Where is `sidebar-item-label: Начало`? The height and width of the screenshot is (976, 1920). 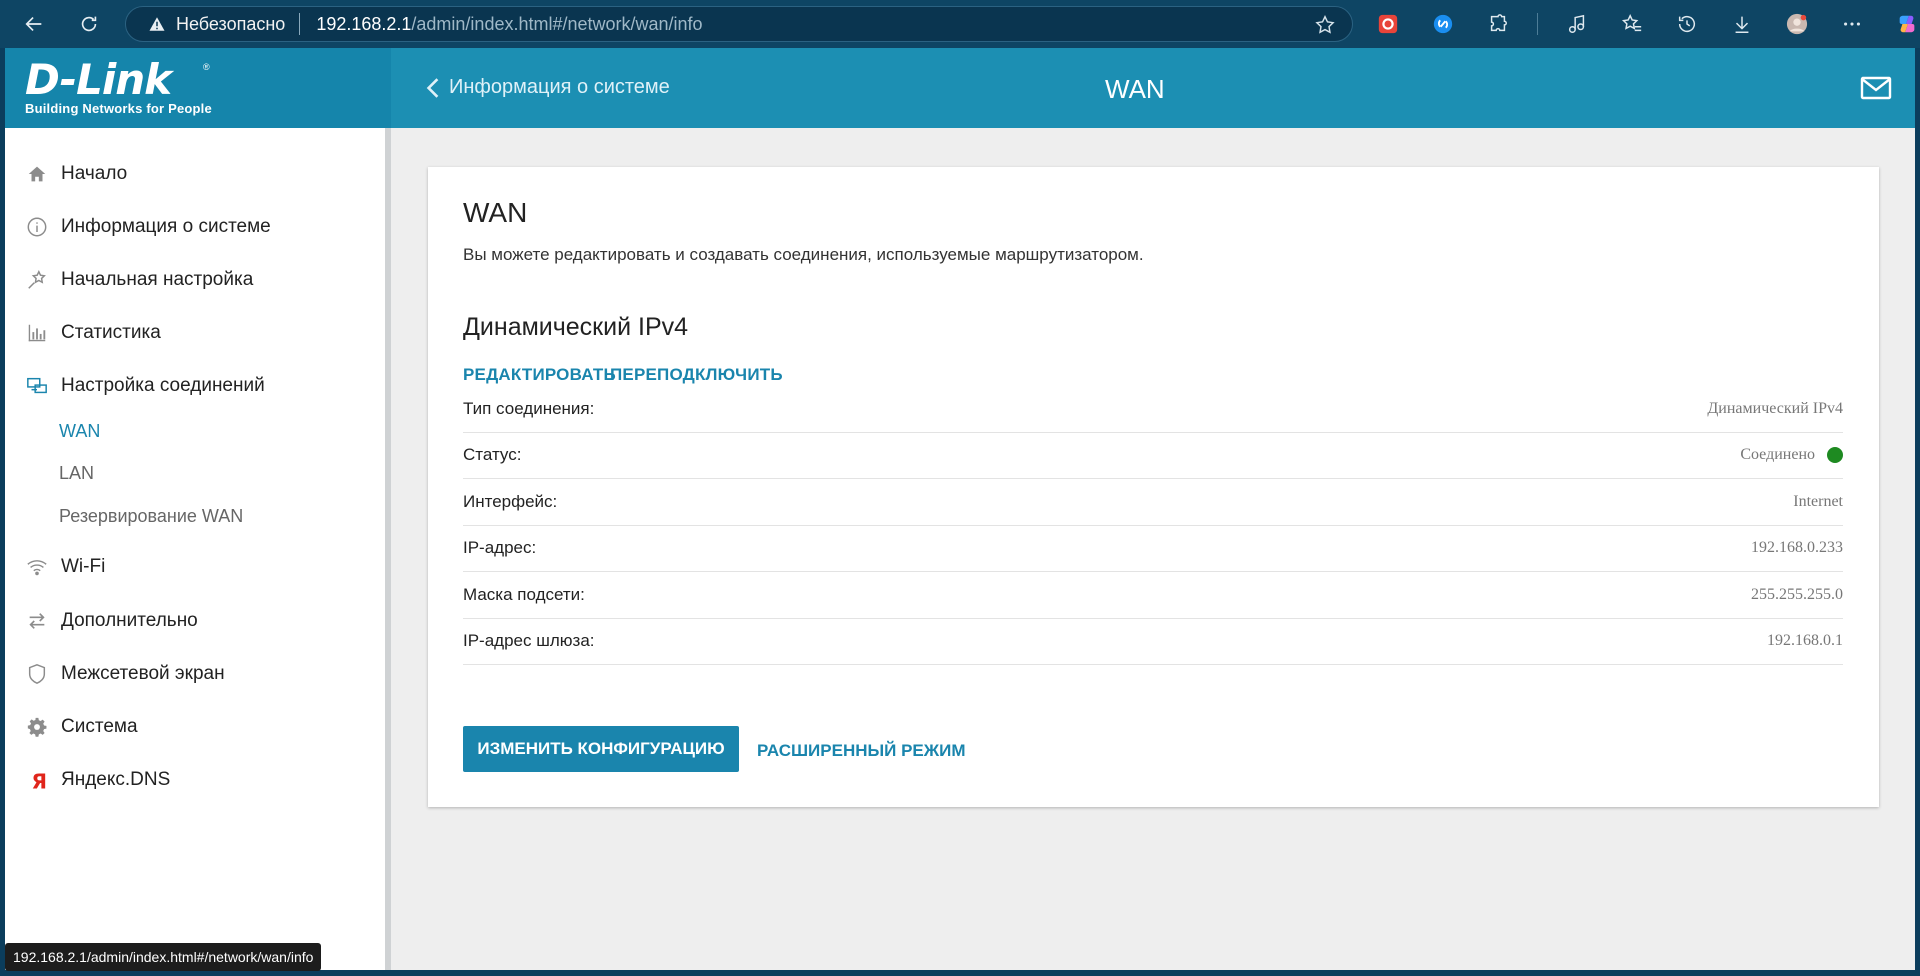 sidebar-item-label: Начало is located at coordinates (94, 173).